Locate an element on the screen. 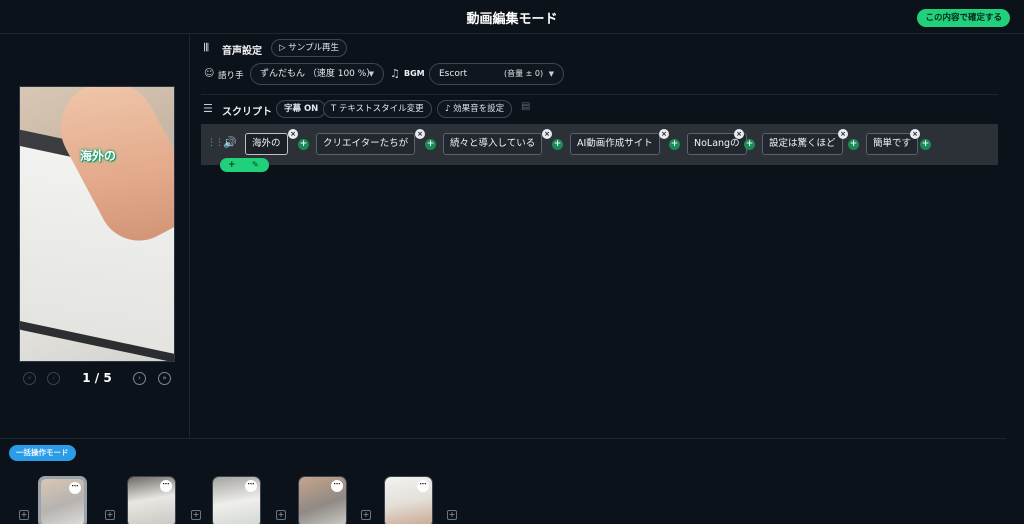  header: 動画編集モード この内容で確定する is located at coordinates (512, 17).